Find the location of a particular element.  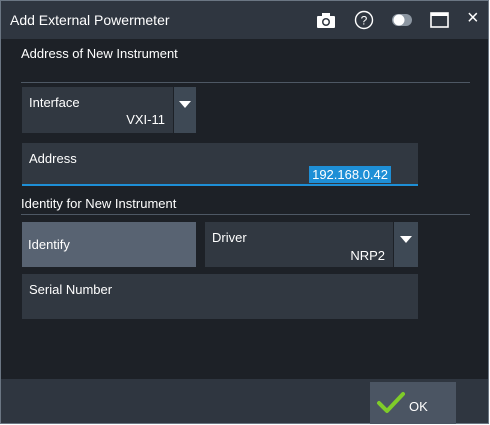

ok-button-label: OK is located at coordinates (418, 406).